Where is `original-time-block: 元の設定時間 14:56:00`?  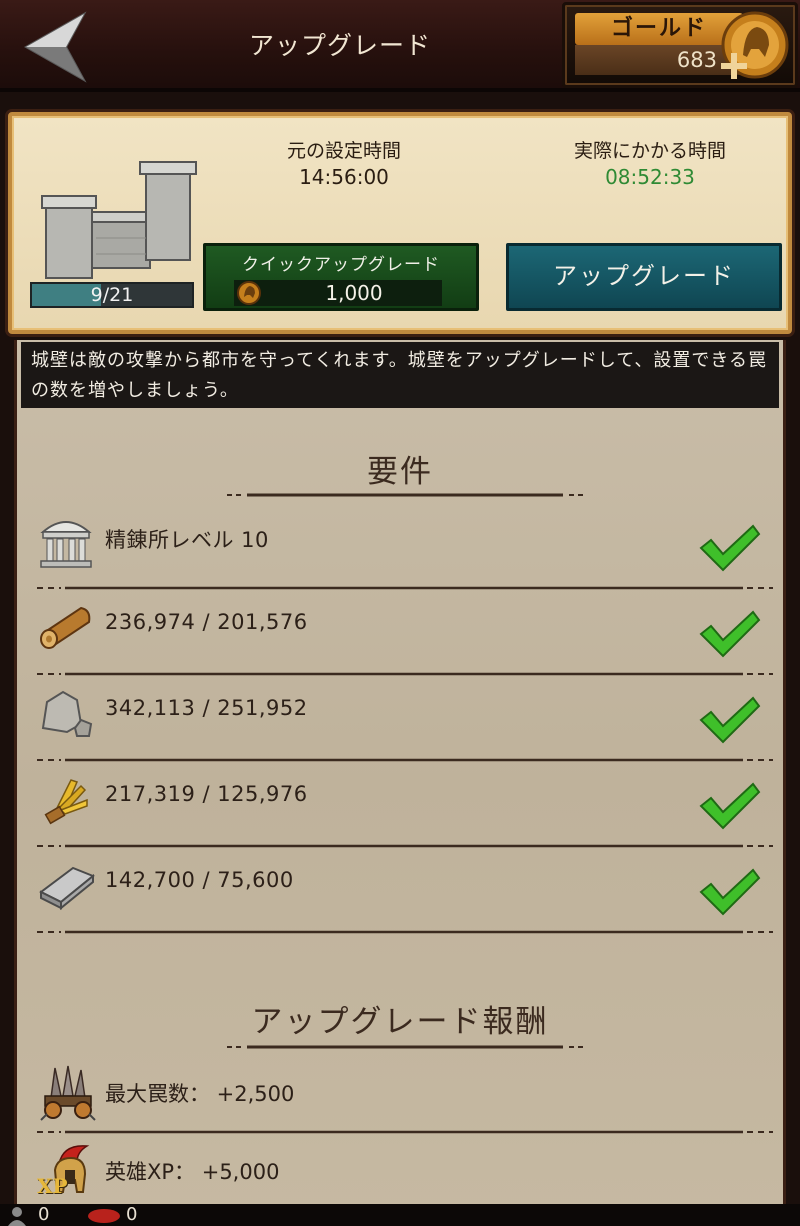
original-time-block: 元の設定時間 14:56:00 is located at coordinates (344, 162).